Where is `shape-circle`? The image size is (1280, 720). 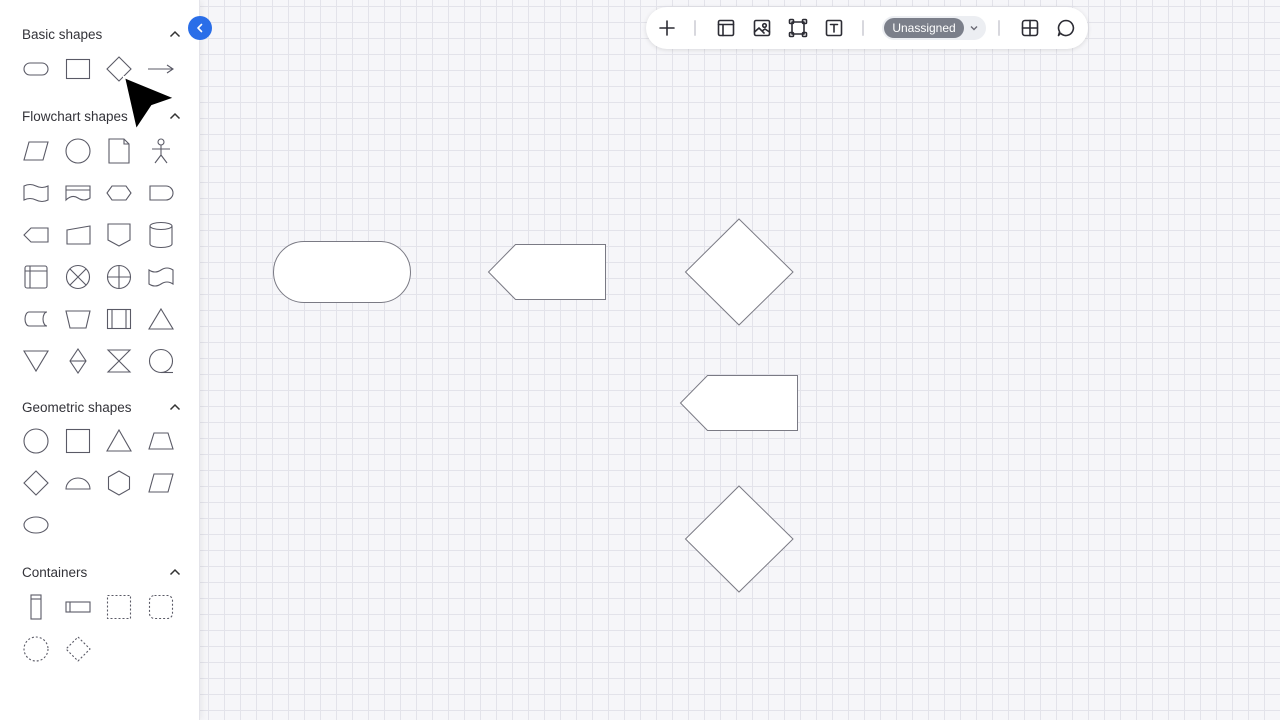
shape-circle is located at coordinates (36, 441).